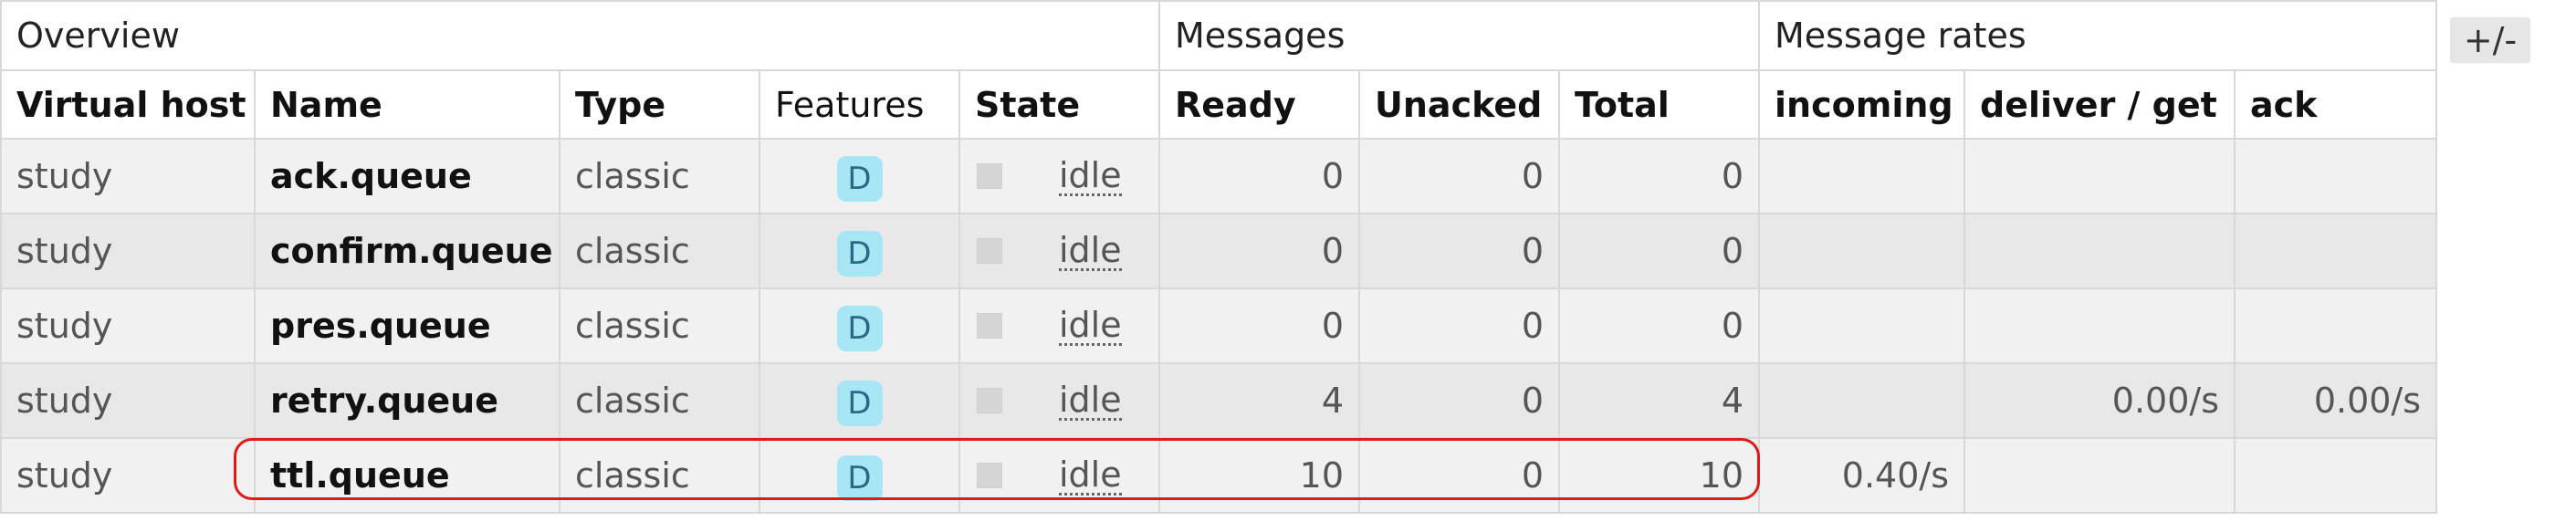  I want to click on group-overview: Overview, so click(581, 35).